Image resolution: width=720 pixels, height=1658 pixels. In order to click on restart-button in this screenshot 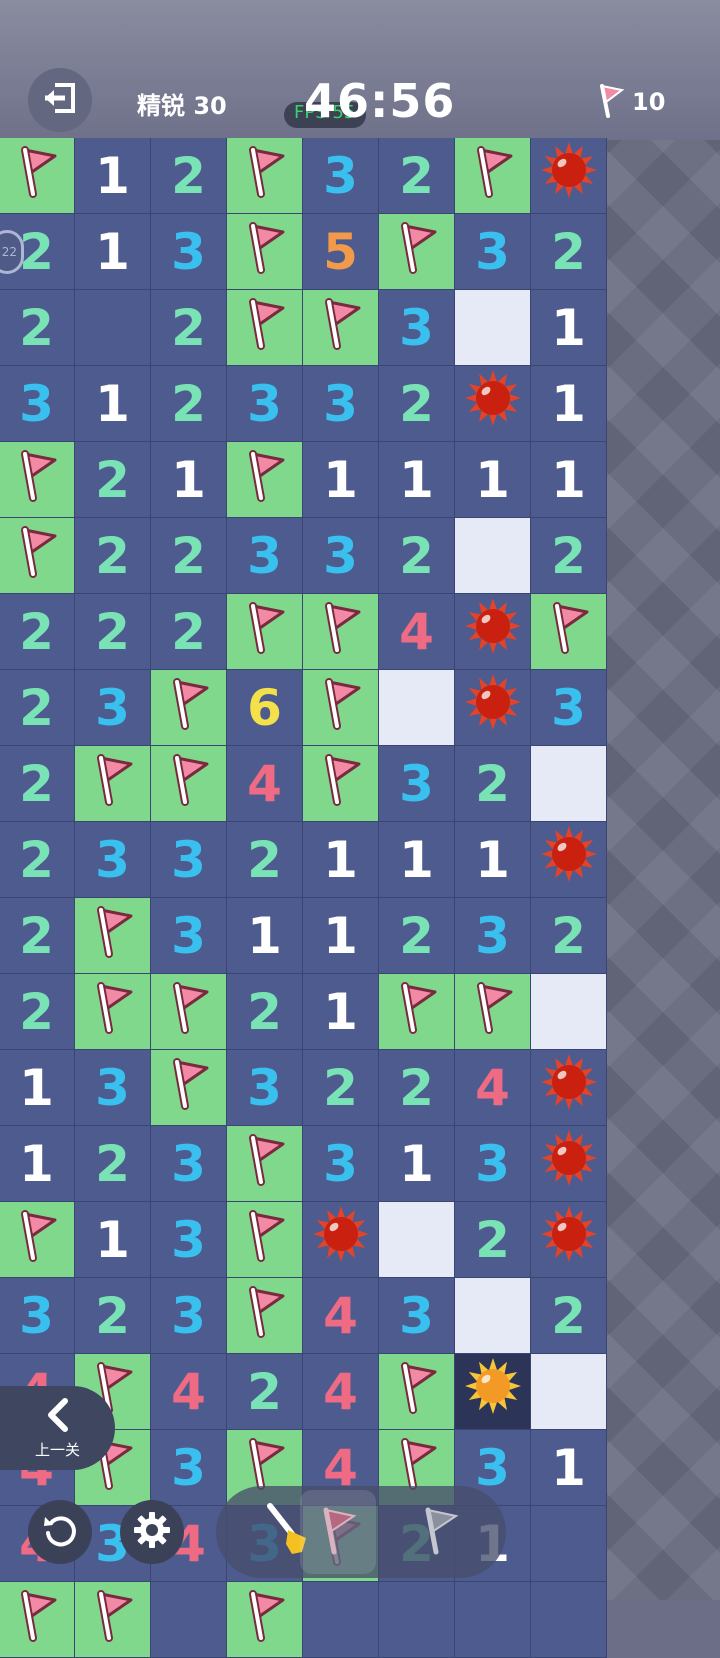, I will do `click(60, 1532)`.